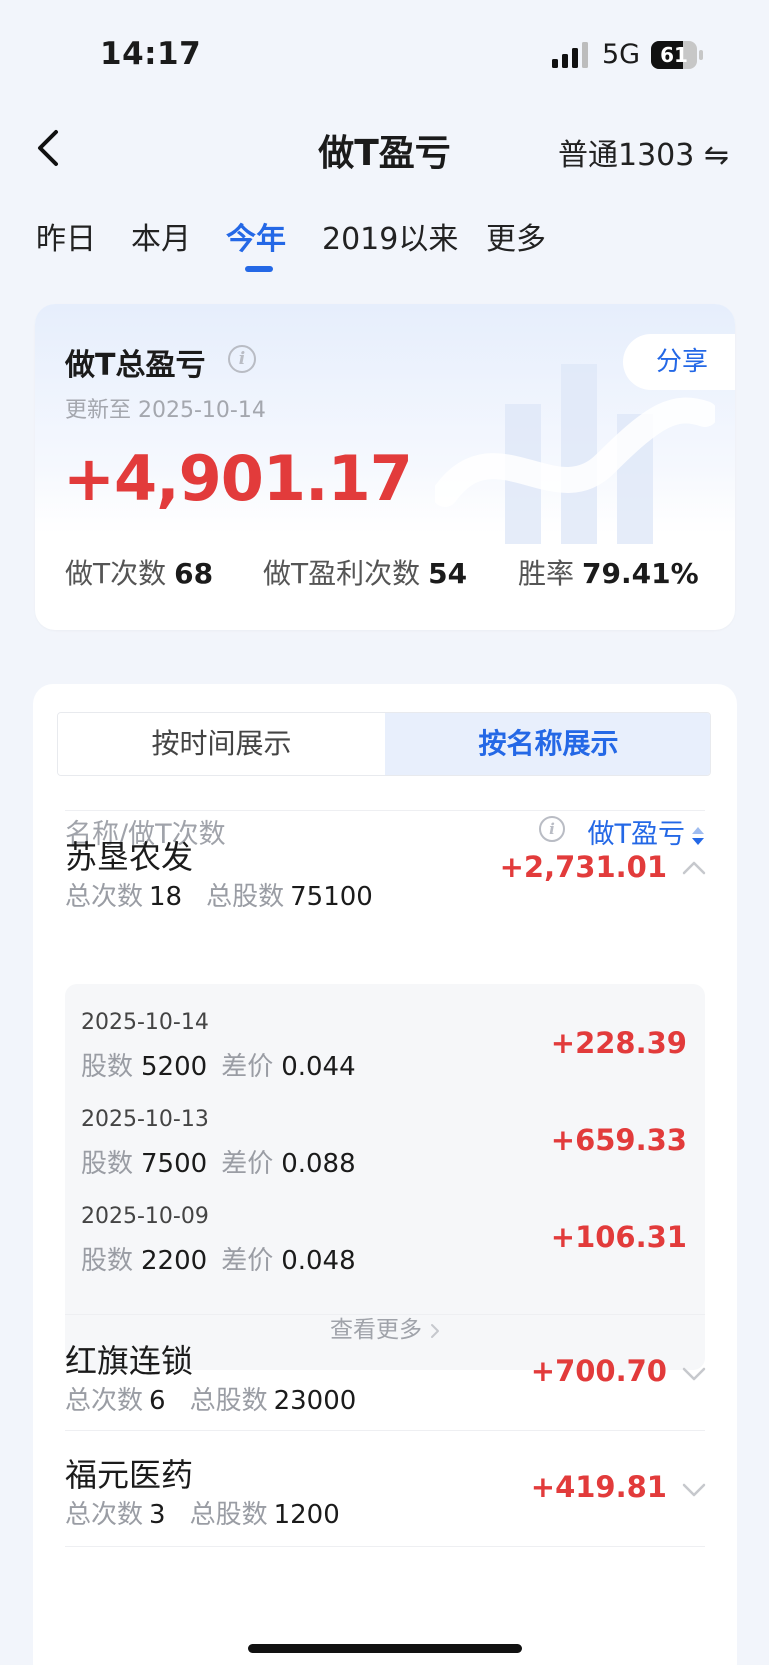 The height and width of the screenshot is (1665, 769). I want to click on view-more-label: 查看更多, so click(376, 1330).